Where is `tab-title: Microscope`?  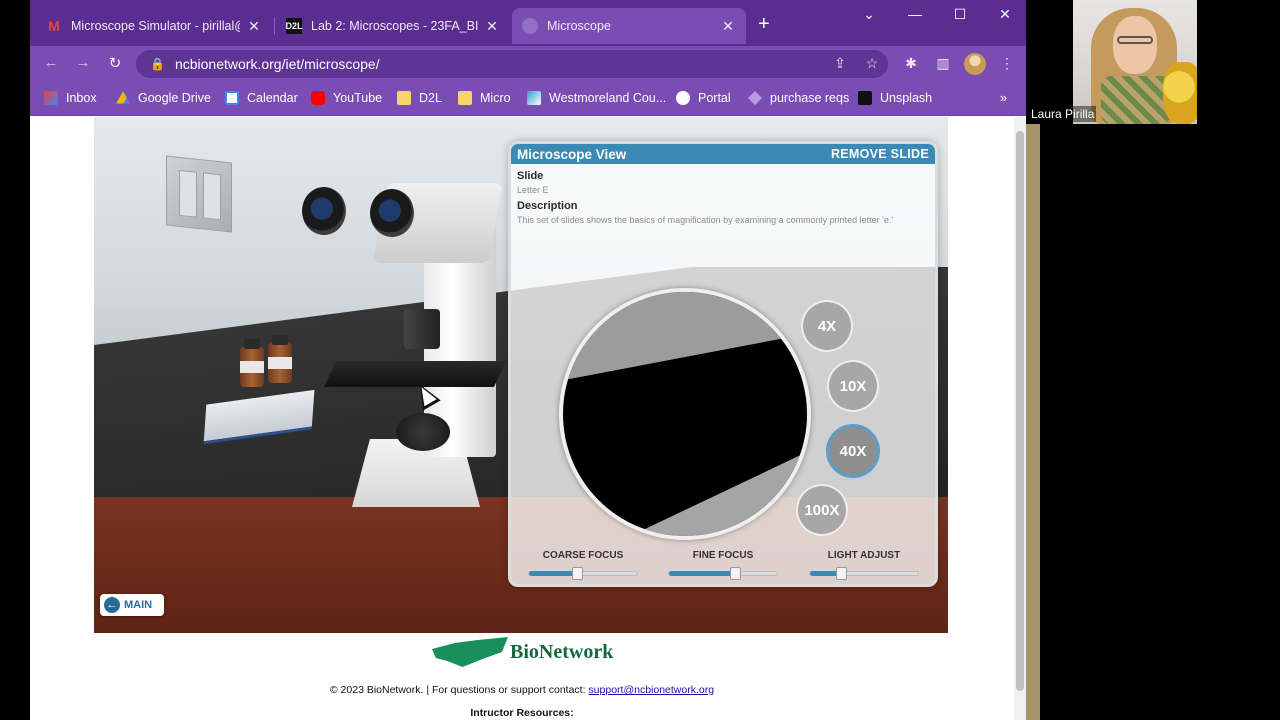 tab-title: Microscope is located at coordinates (579, 26).